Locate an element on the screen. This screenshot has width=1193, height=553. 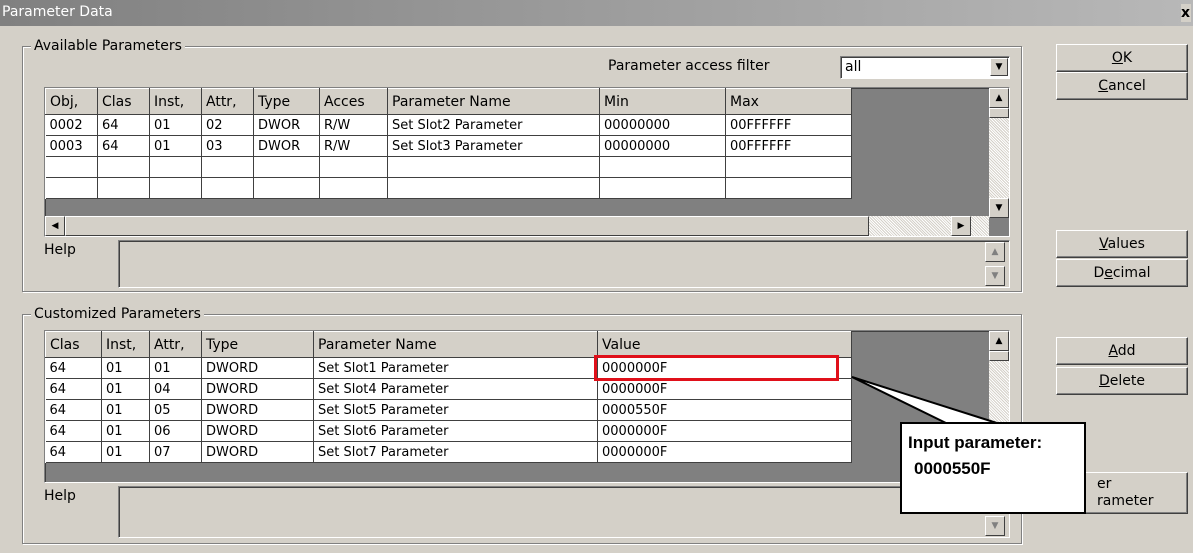
callout-line-1: Input parameter: is located at coordinates (975, 442).